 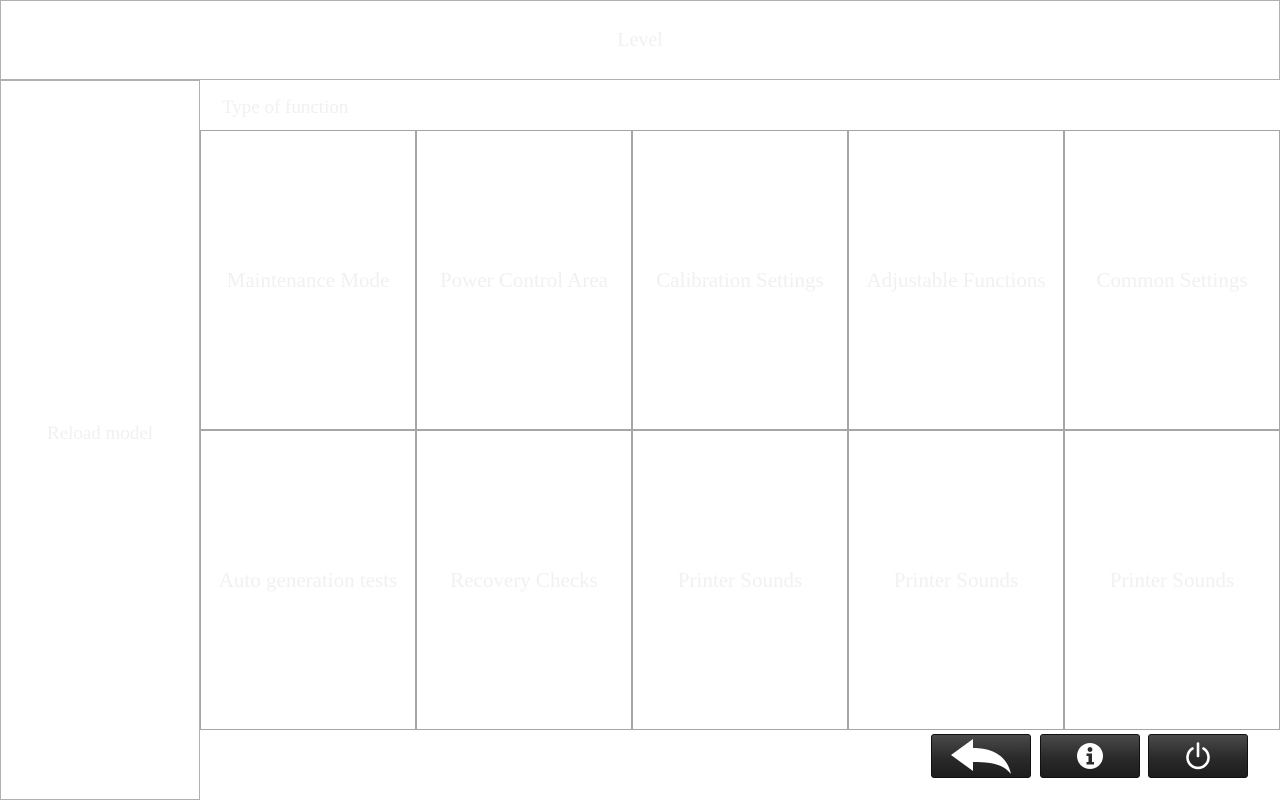 I want to click on header-title: Level, so click(x=640, y=39).